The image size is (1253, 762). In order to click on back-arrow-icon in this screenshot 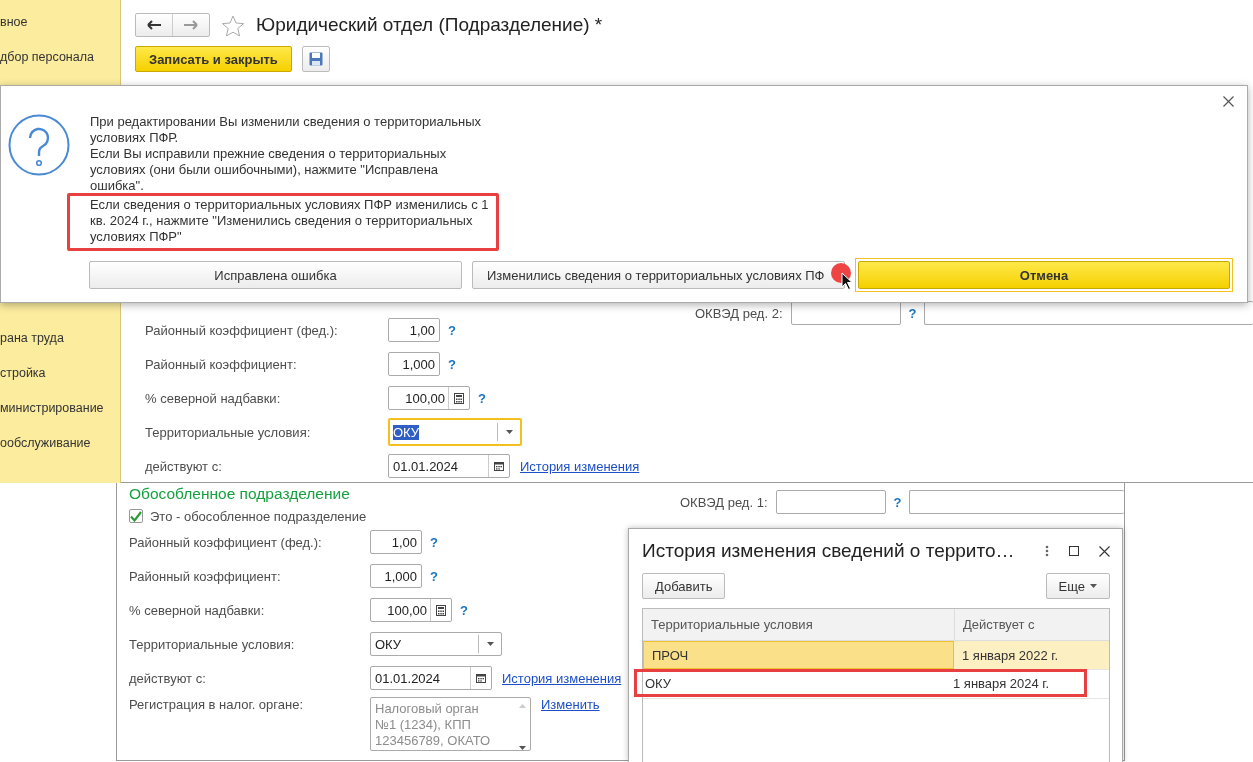, I will do `click(154, 25)`.